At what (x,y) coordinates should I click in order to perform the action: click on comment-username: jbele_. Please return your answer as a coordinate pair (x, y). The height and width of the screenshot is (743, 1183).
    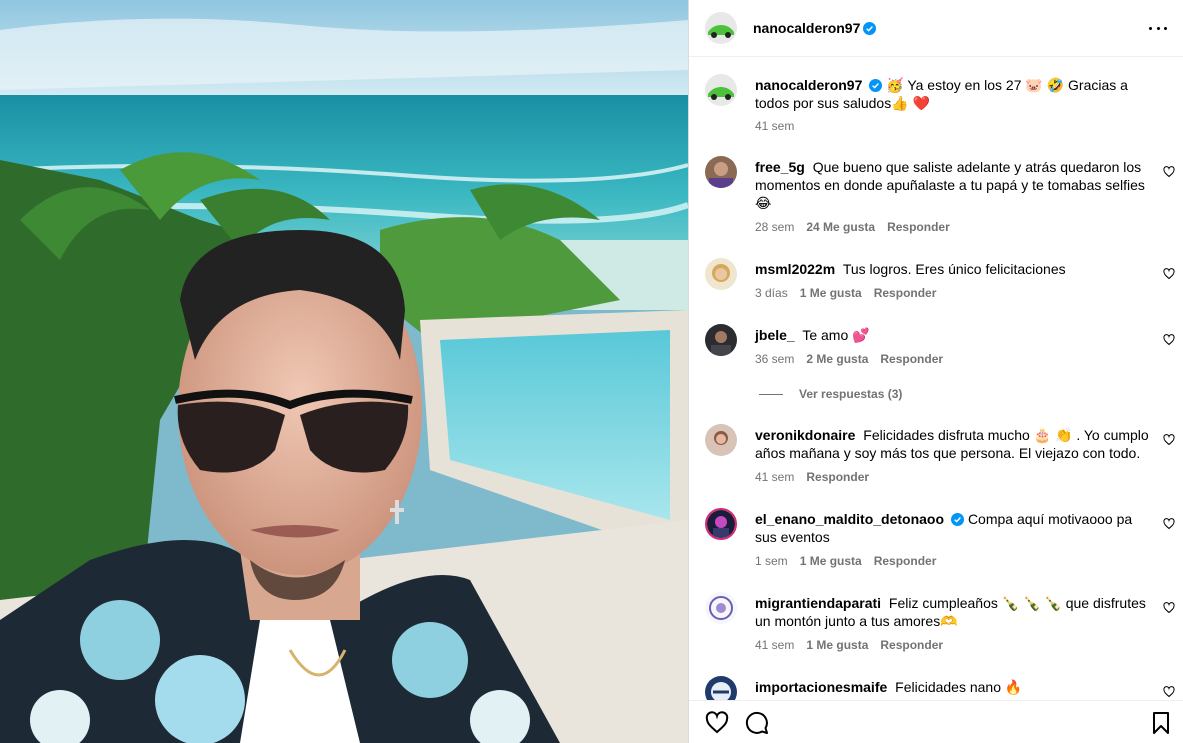
    Looking at the image, I should click on (775, 335).